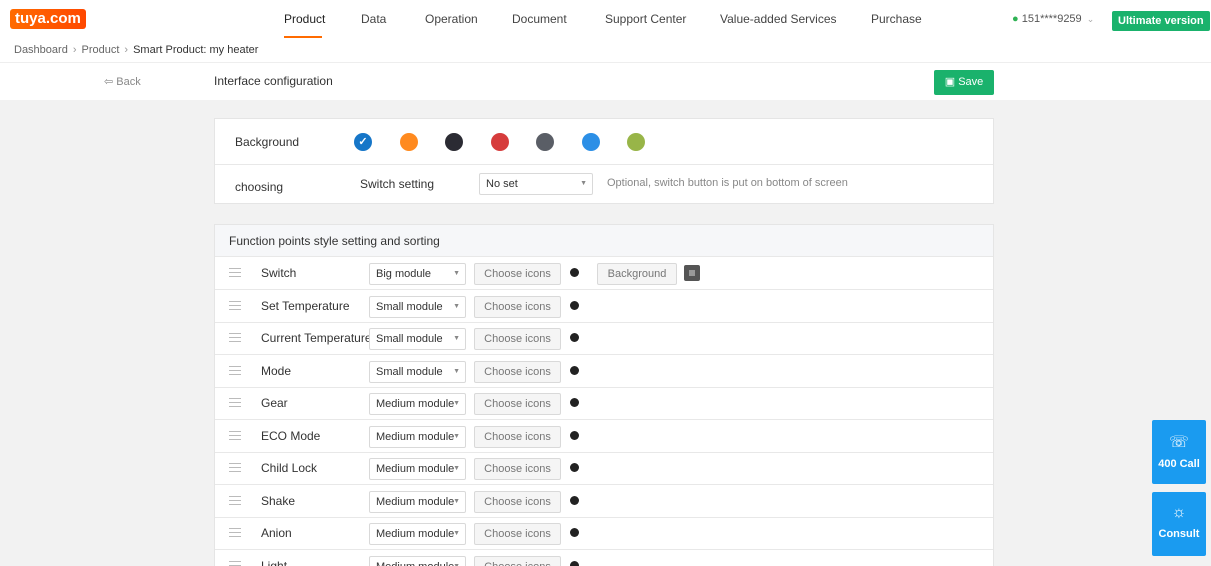  What do you see at coordinates (276, 370) in the screenshot?
I see `function-point-name: Mode` at bounding box center [276, 370].